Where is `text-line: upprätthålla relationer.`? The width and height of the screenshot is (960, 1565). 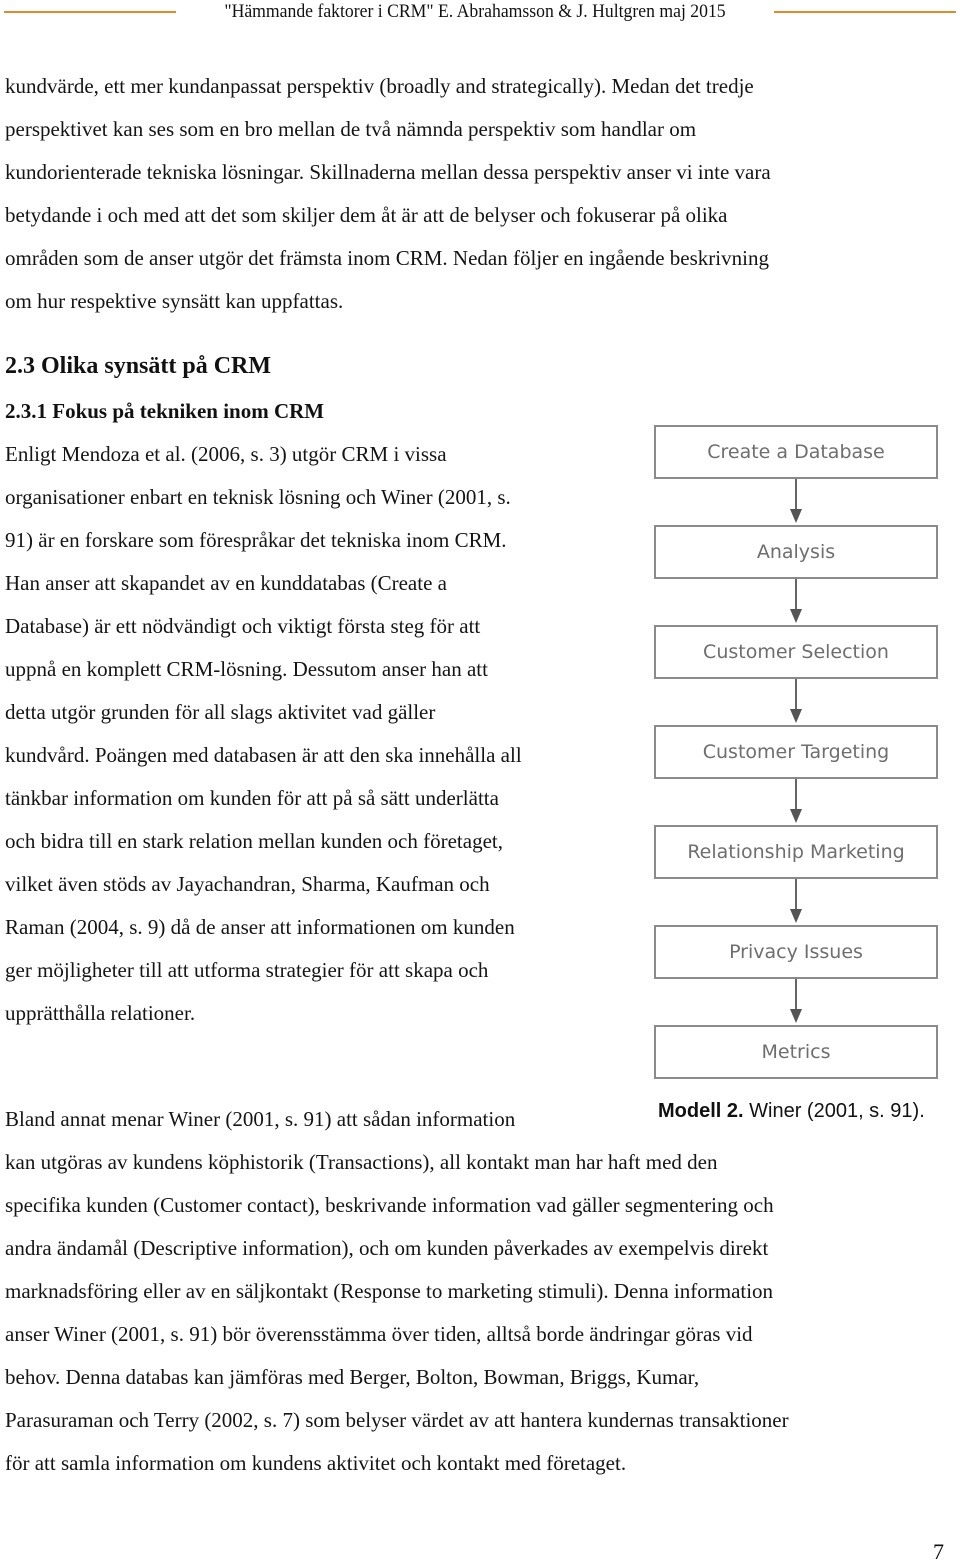
text-line: upprätthålla relationer. is located at coordinates (100, 1013).